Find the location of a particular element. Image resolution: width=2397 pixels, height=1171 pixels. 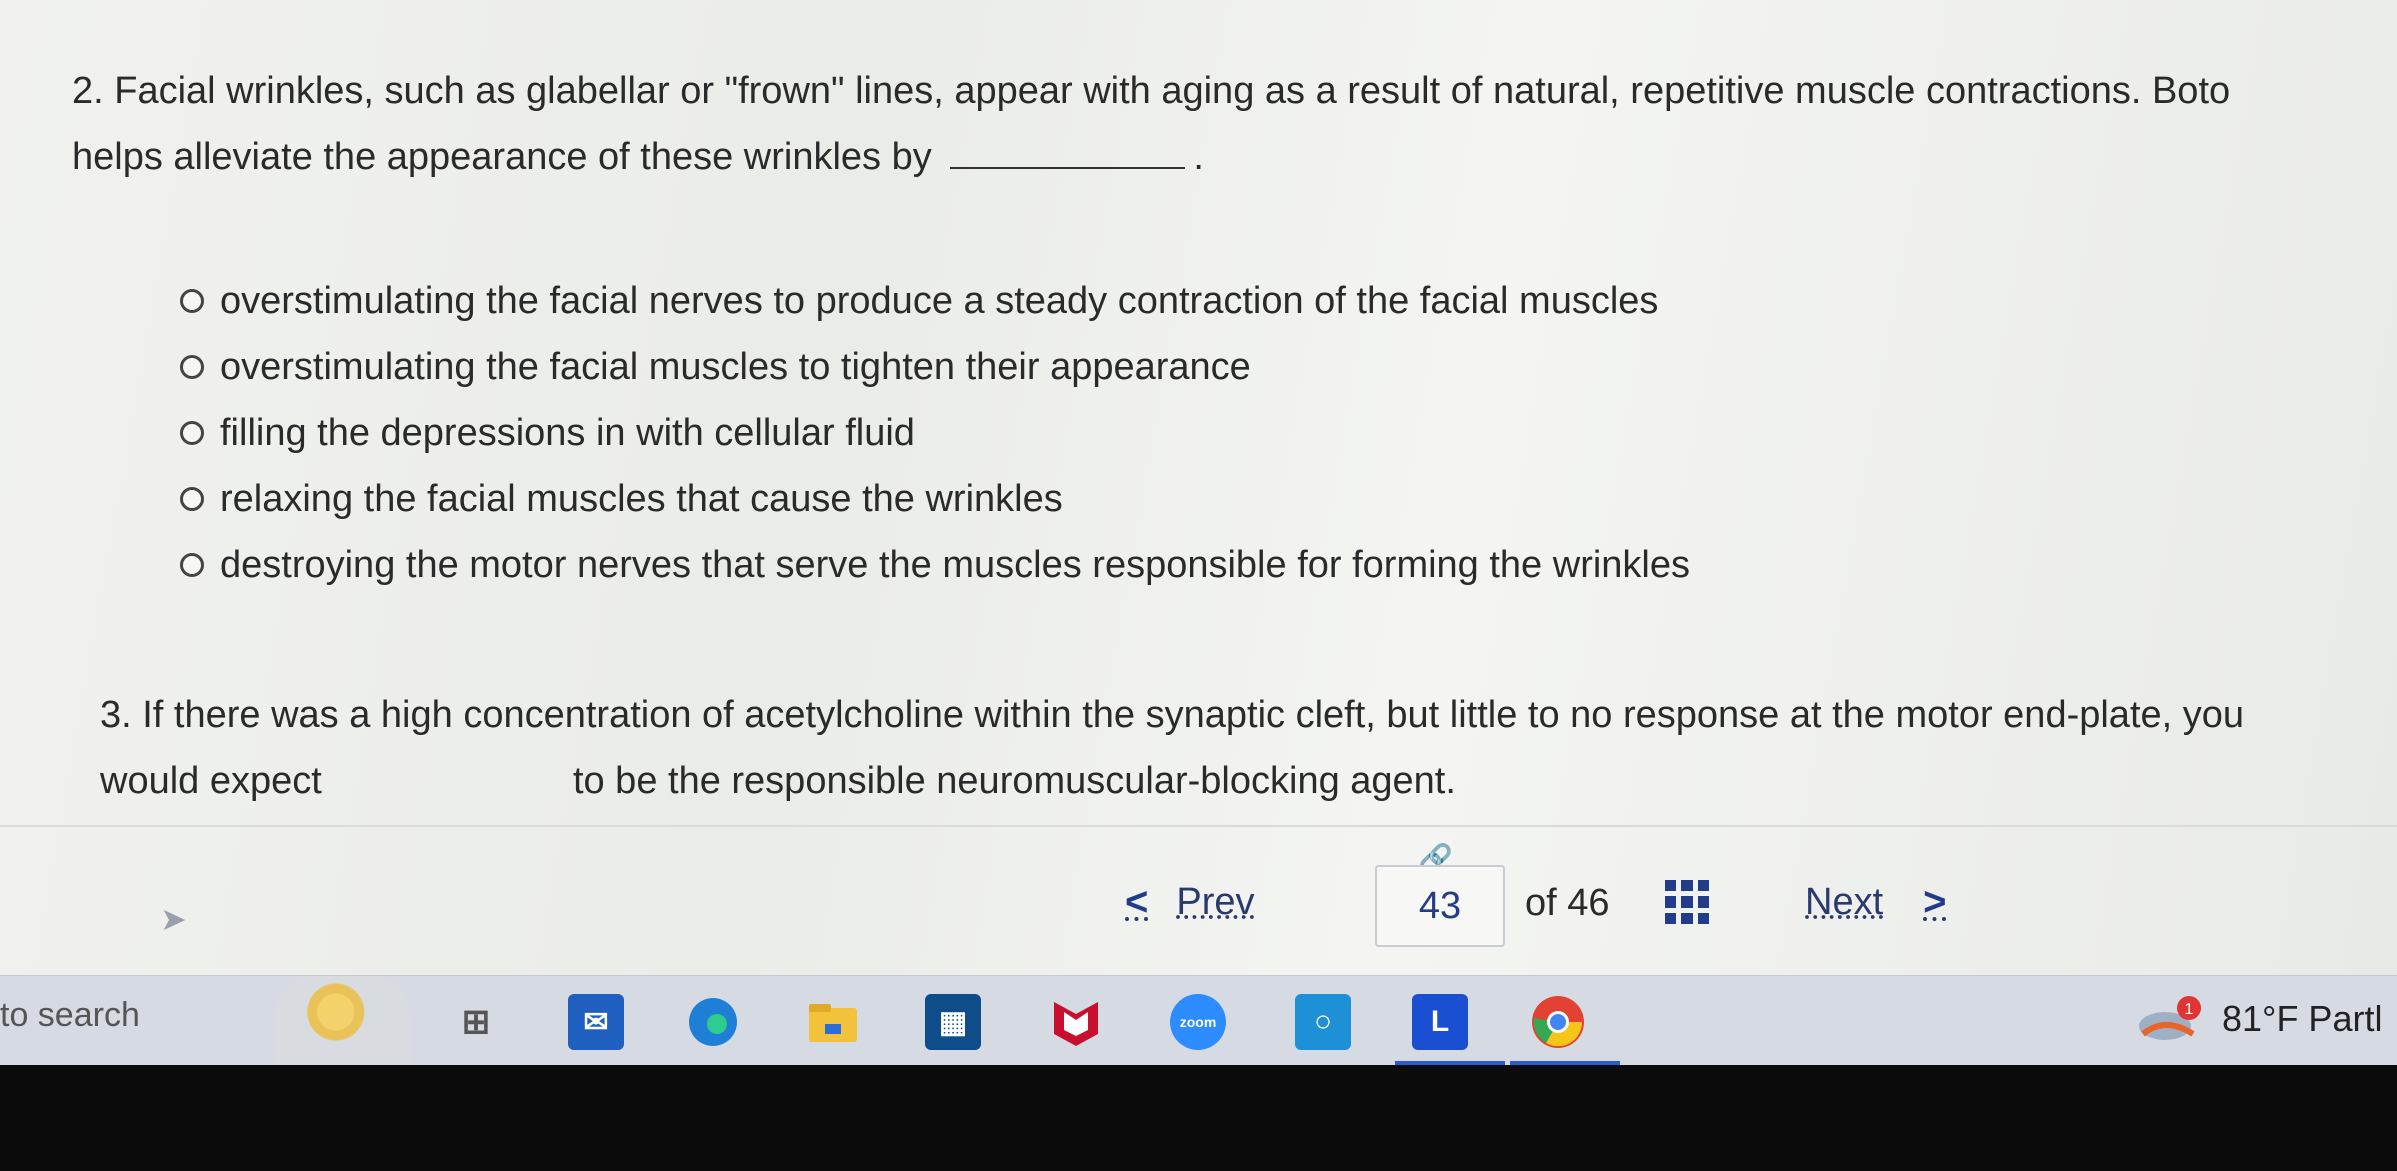

windows-taskbar: to search ⊞ ✉ ▦ zoom ○ L 1 81°F Partl is located at coordinates (1198, 1020).